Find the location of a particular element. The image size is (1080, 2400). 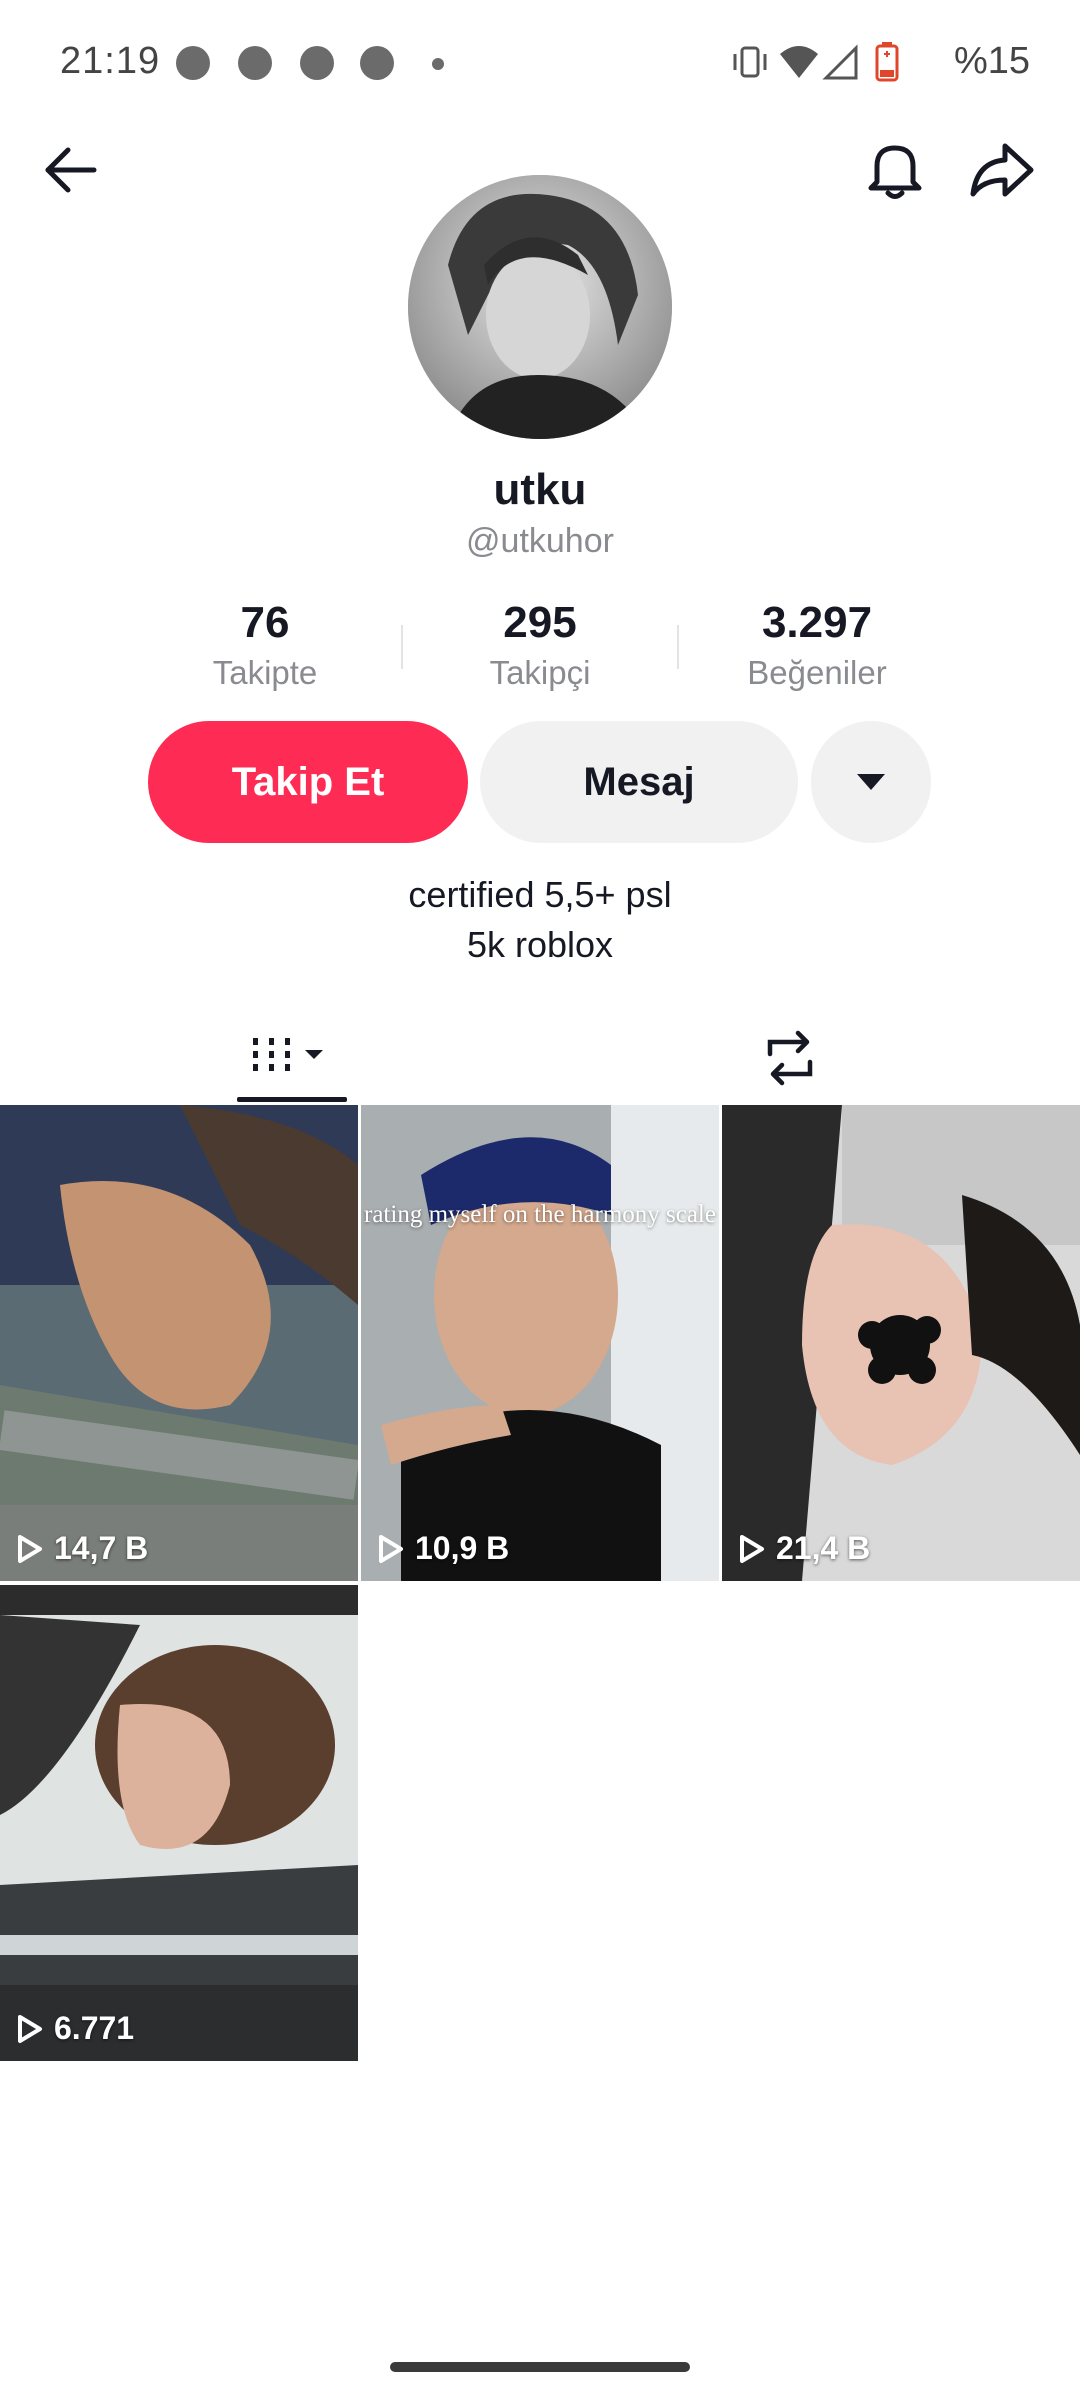

message-button: Mesaj is located at coordinates (639, 782).